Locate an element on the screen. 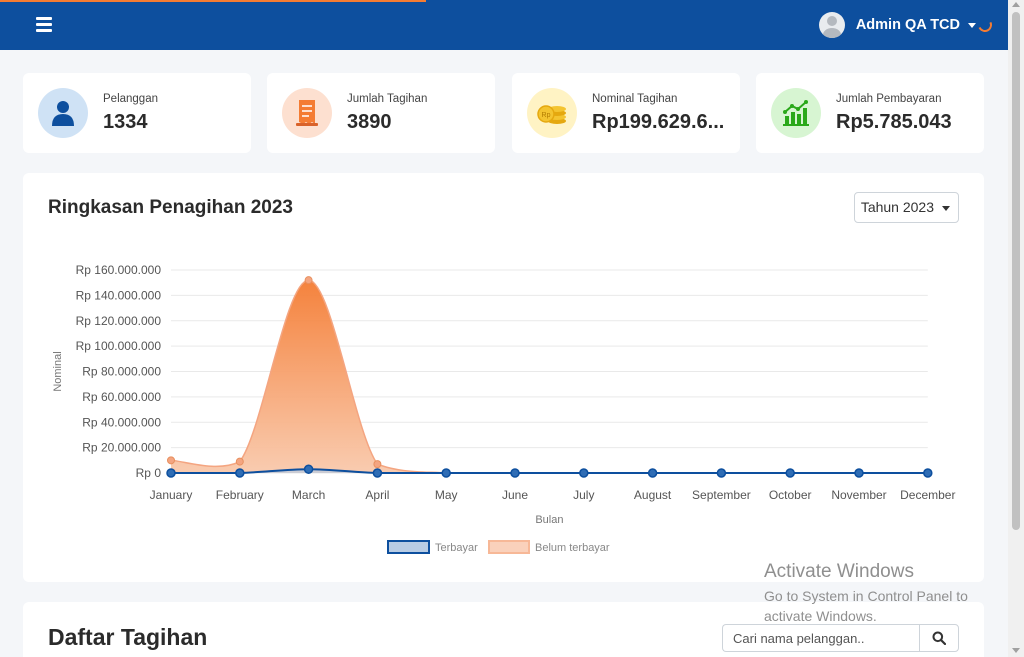 Image resolution: width=1024 pixels, height=657 pixels. stat-card-jumlah-pembayaran: Jumlah Pembayaran Rp5.785.043 is located at coordinates (870, 113).